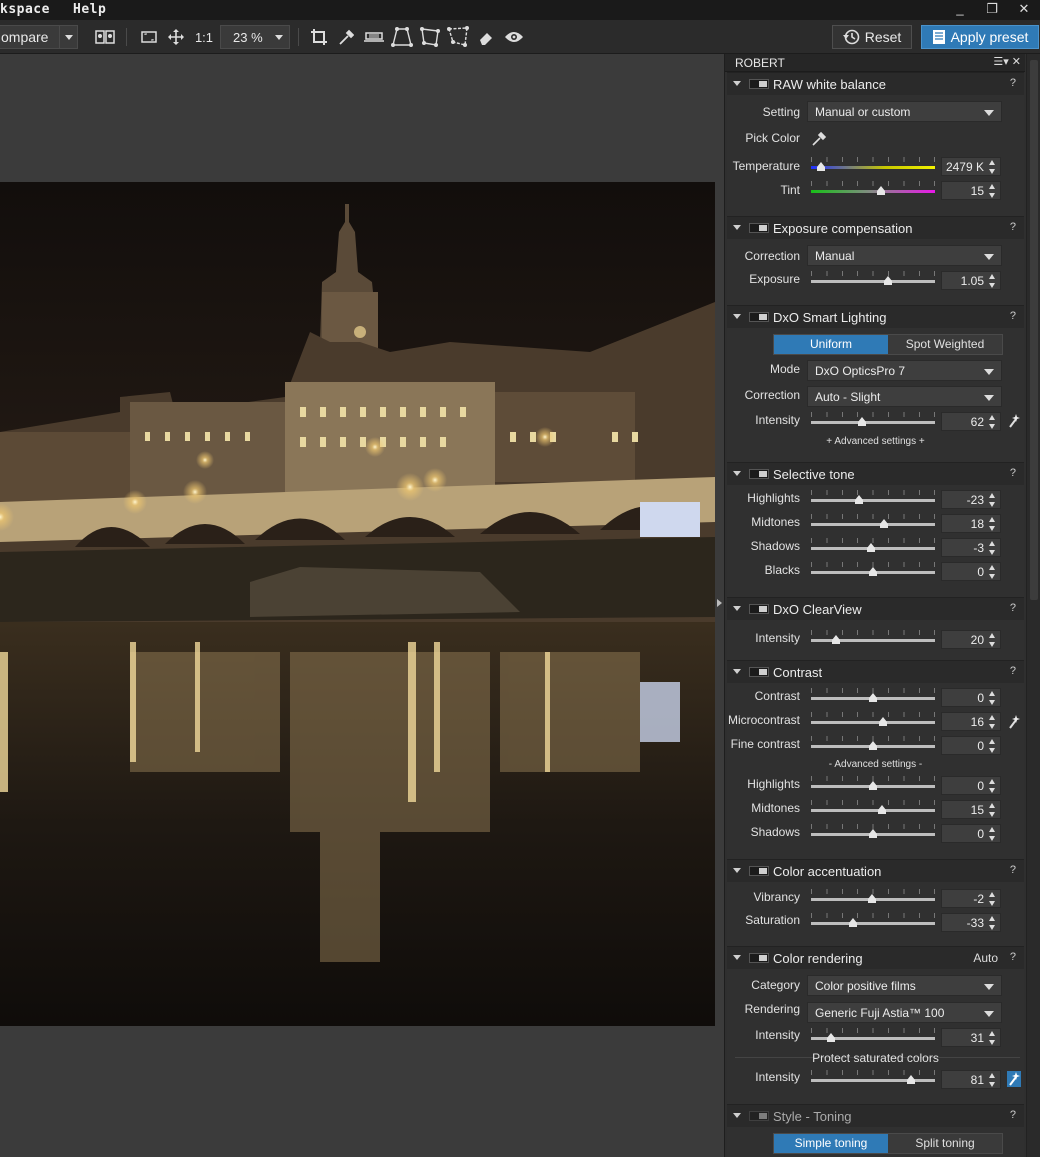 This screenshot has width=1040, height=1157. Describe the element at coordinates (980, 37) in the screenshot. I see `apply-preset-button: Apply preset` at that location.